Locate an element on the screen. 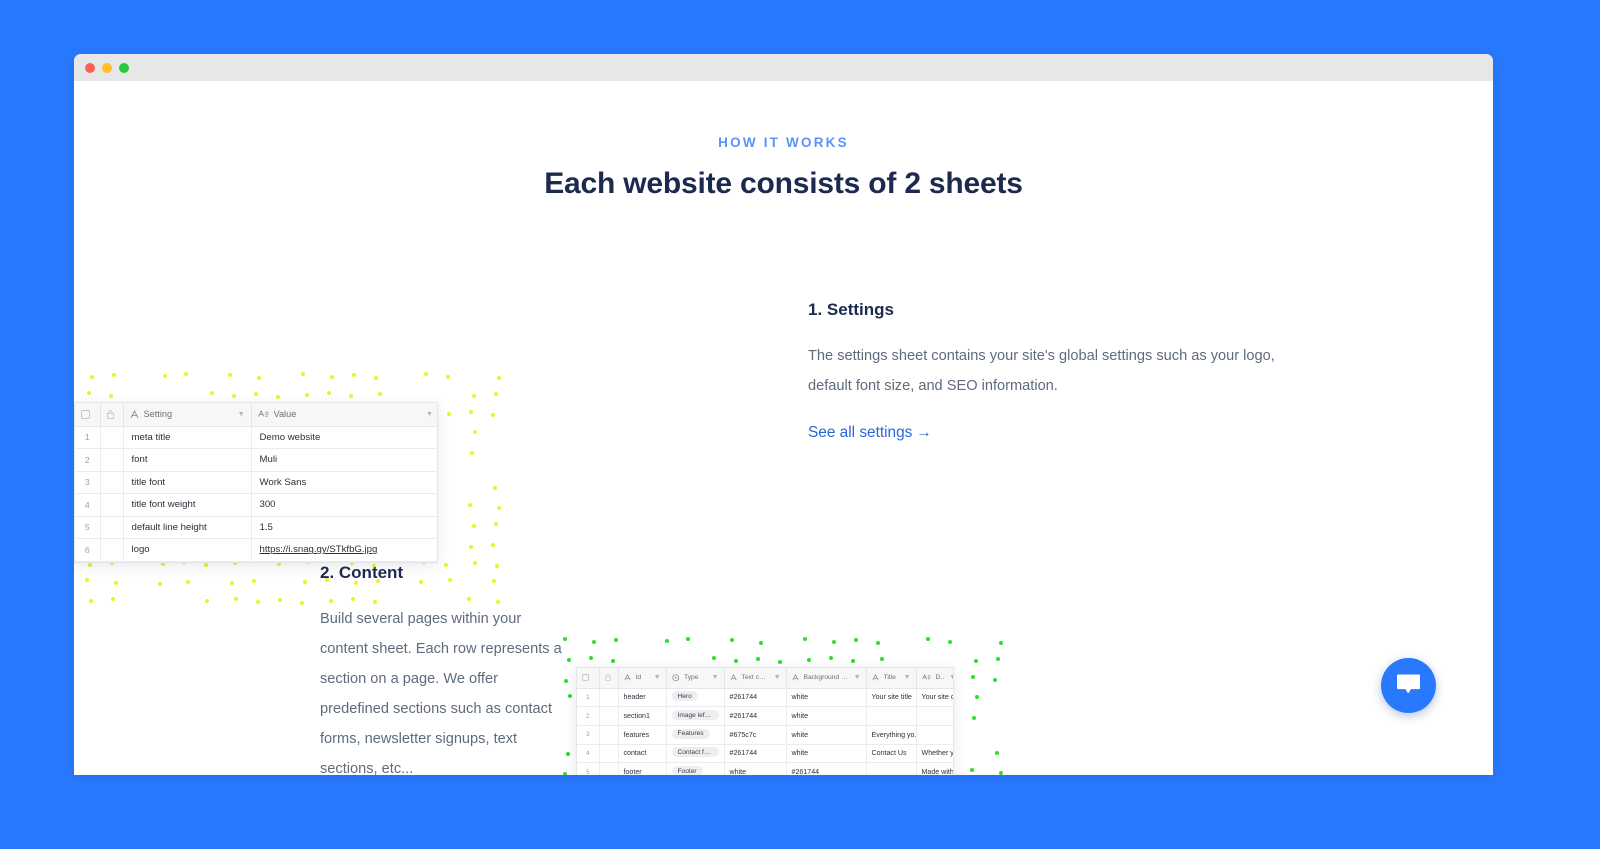 The image size is (1600, 849). chat-widget-button is located at coordinates (1408, 685).